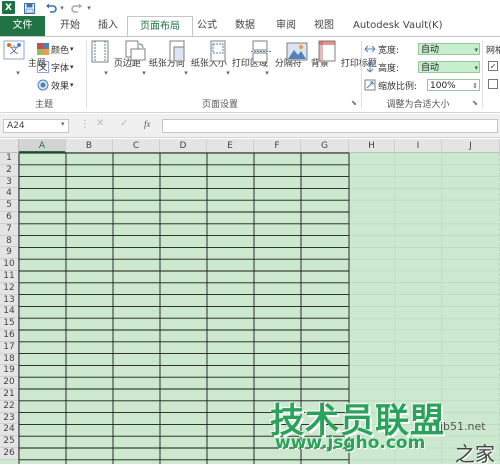  I want to click on undo-icon, so click(51, 8).